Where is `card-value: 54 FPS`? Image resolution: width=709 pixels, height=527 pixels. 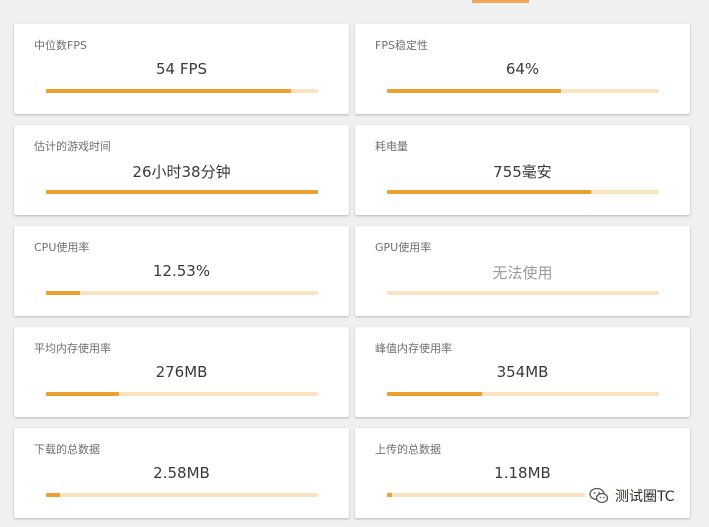 card-value: 54 FPS is located at coordinates (181, 69).